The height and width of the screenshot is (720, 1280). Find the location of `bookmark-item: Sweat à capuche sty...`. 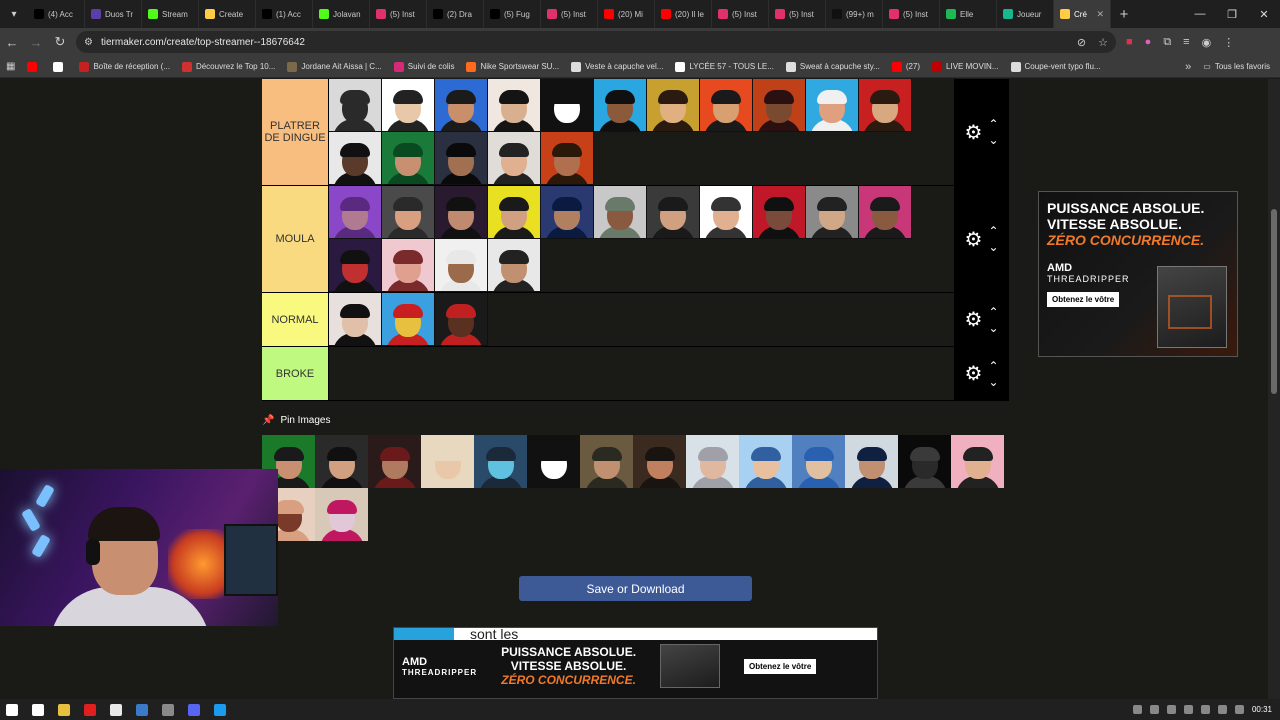

bookmark-item: Sweat à capuche sty... is located at coordinates (832, 66).